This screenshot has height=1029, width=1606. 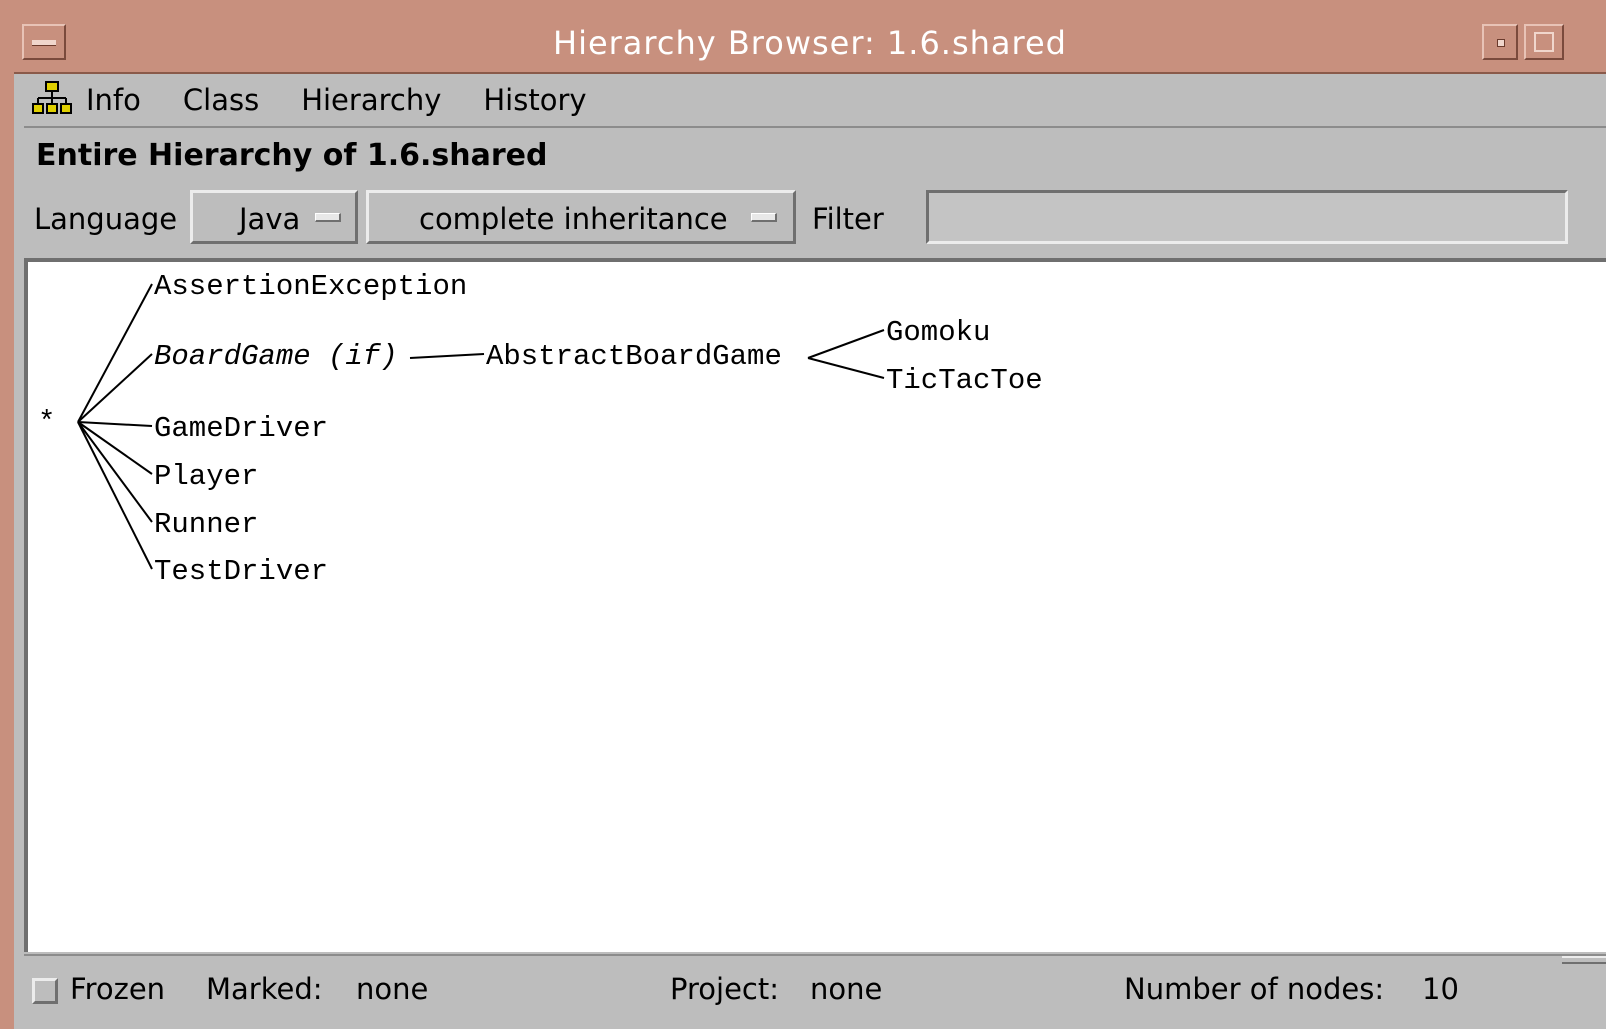 I want to click on frozen-checkbox, so click(x=45, y=991).